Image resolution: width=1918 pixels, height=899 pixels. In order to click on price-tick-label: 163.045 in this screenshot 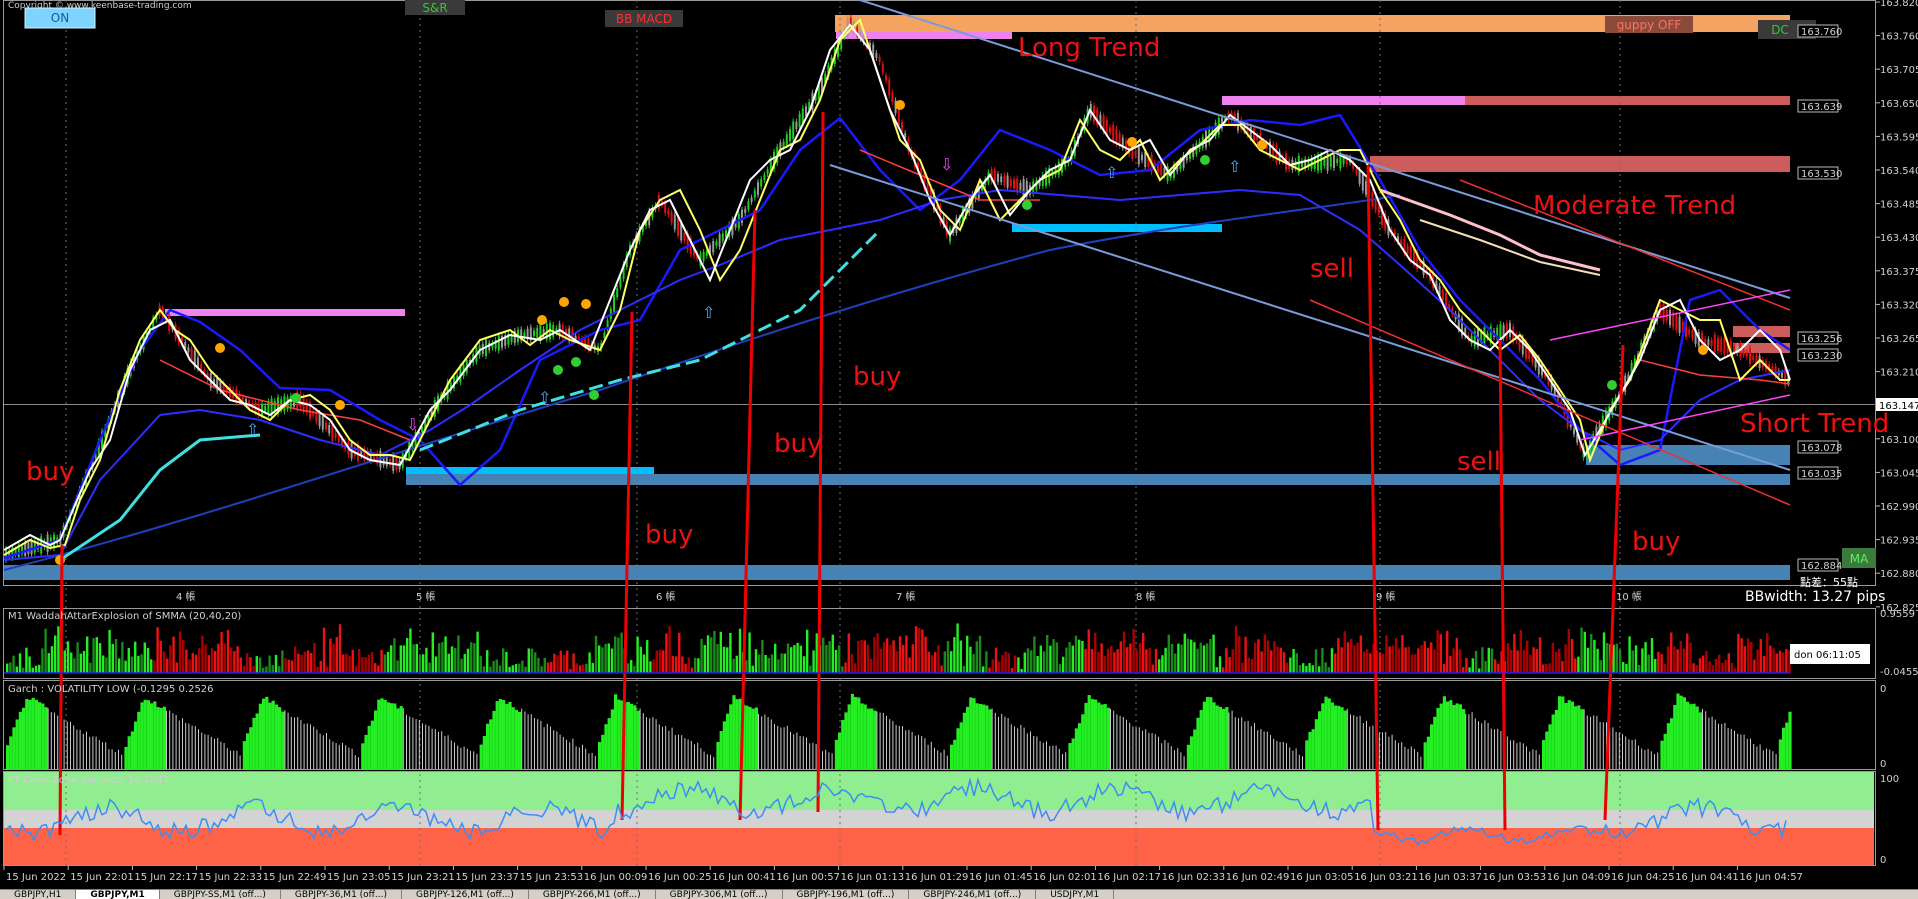, I will do `click(1899, 473)`.